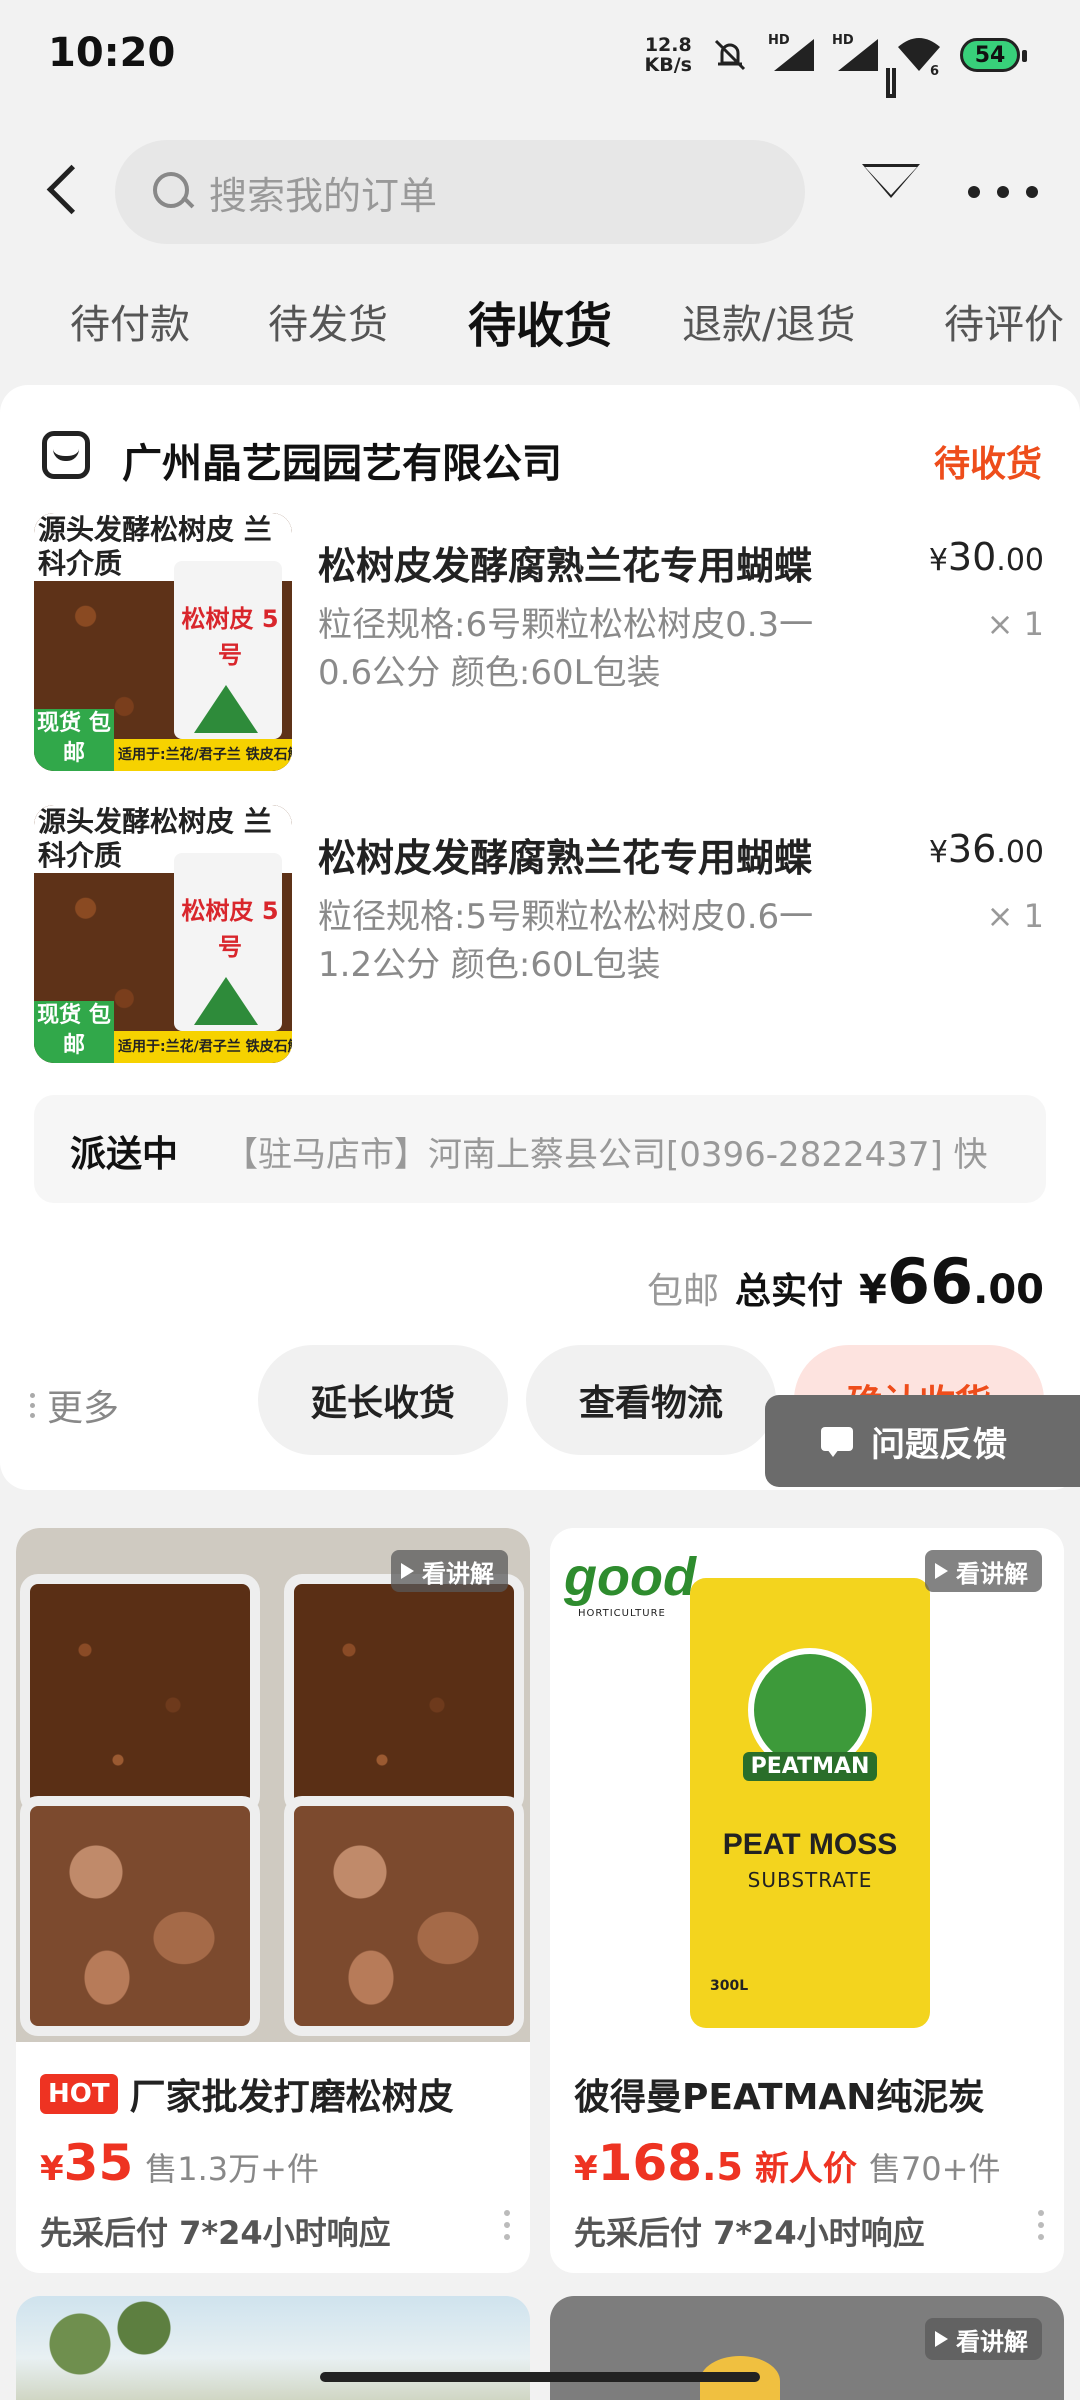 Image resolution: width=1080 pixels, height=2400 pixels. I want to click on new-user-price-label: 新人价, so click(805, 2169).